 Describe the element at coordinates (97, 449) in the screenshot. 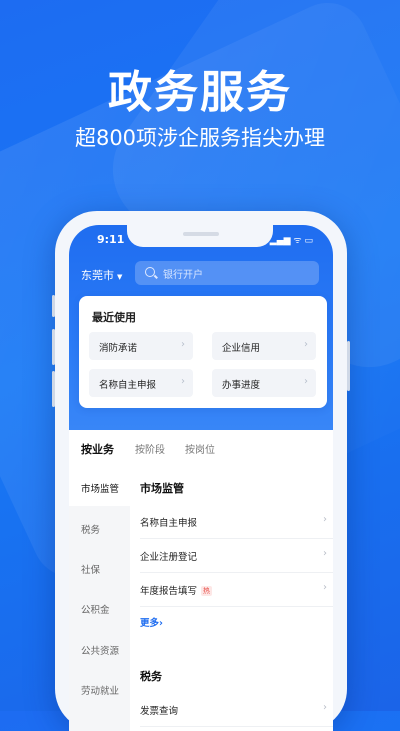

I see `tab-by-business: 按业务` at that location.